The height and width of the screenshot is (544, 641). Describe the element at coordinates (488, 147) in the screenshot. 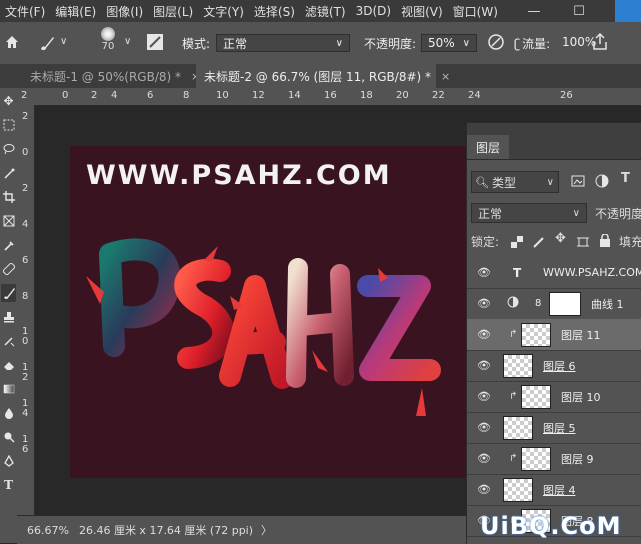

I see `tab-layers: 图层` at that location.